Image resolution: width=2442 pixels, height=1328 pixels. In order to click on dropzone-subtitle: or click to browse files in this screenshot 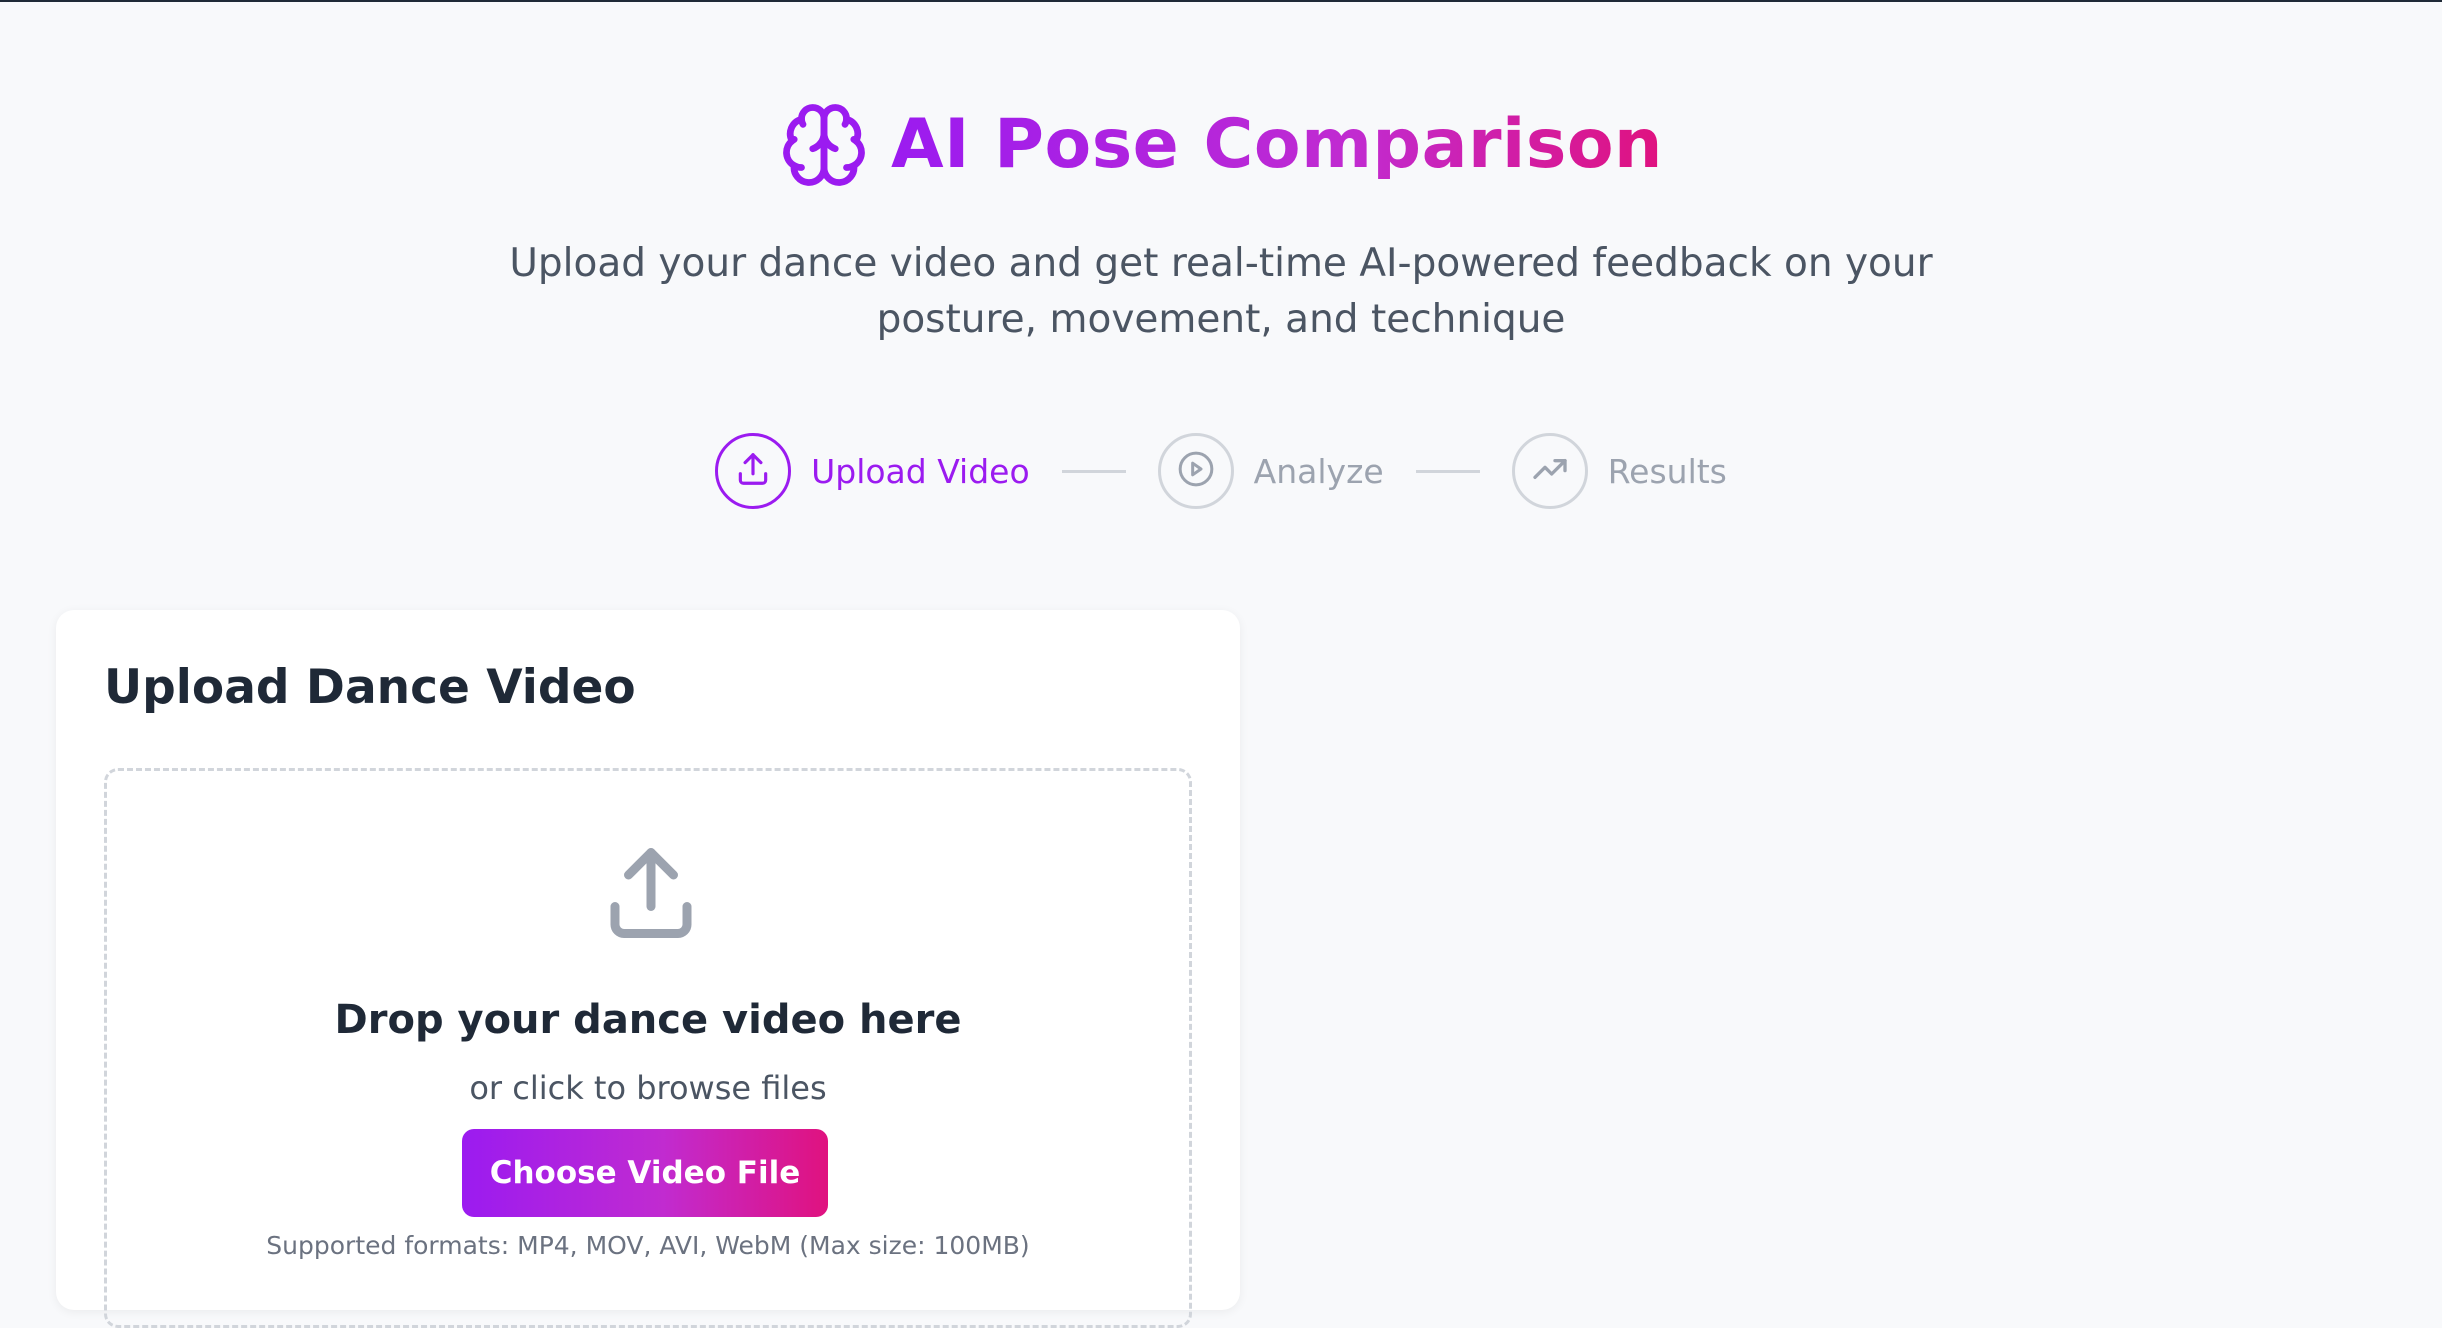, I will do `click(648, 1088)`.